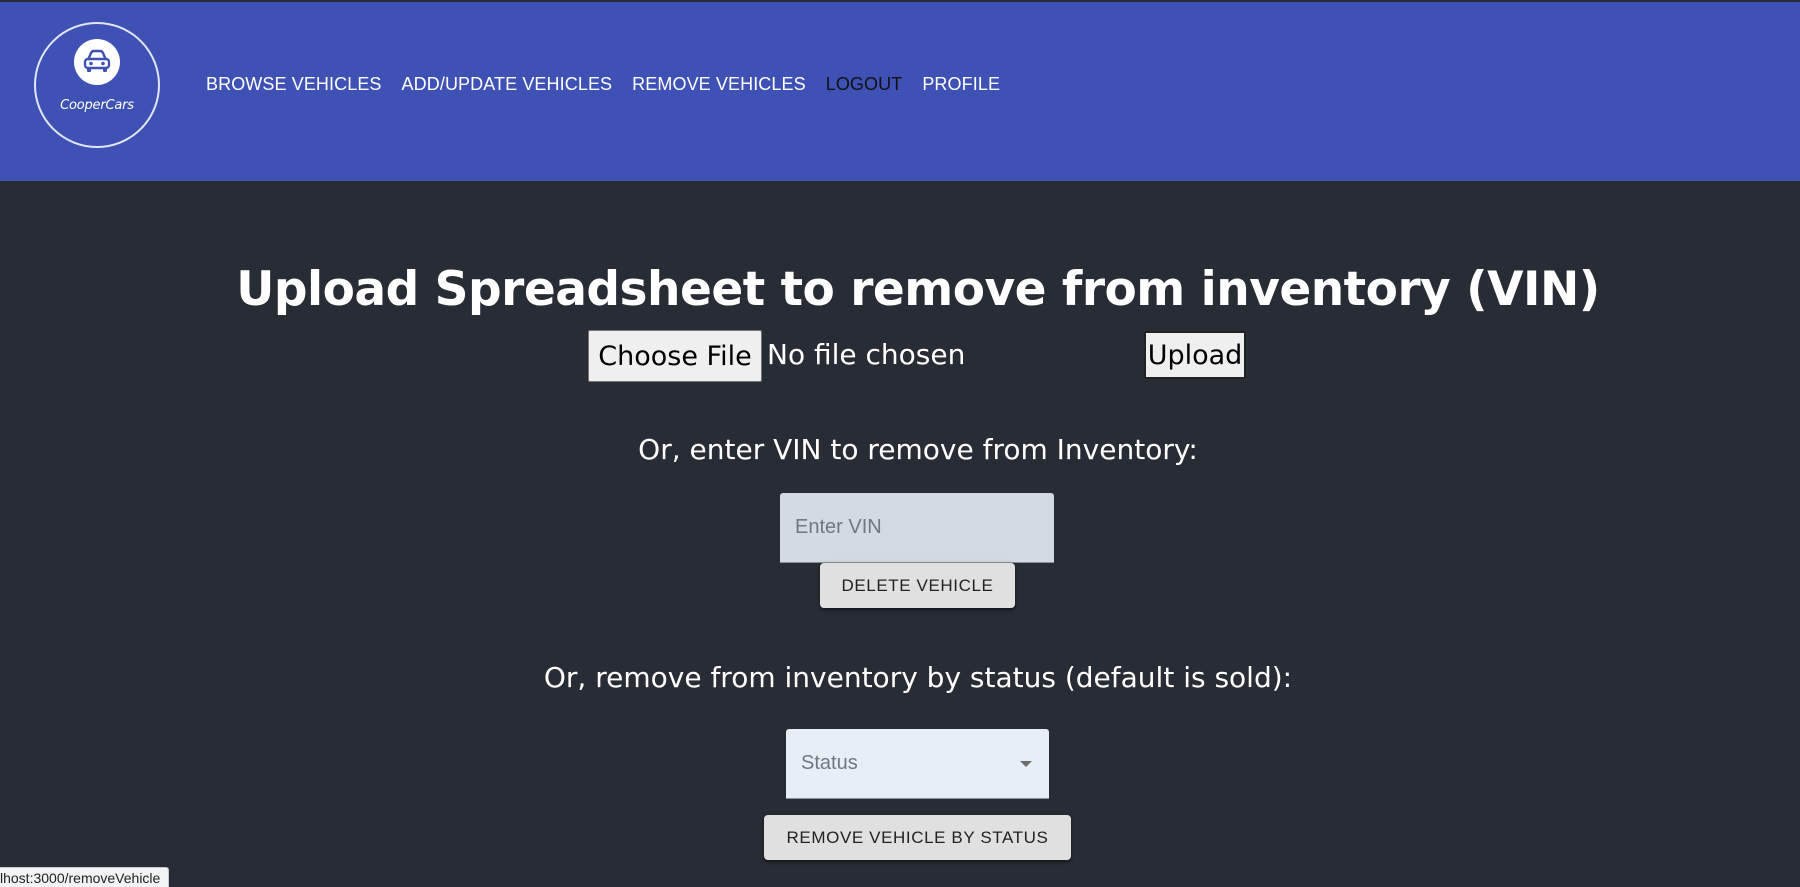  What do you see at coordinates (961, 84) in the screenshot?
I see `nav-profile: PROFILE` at bounding box center [961, 84].